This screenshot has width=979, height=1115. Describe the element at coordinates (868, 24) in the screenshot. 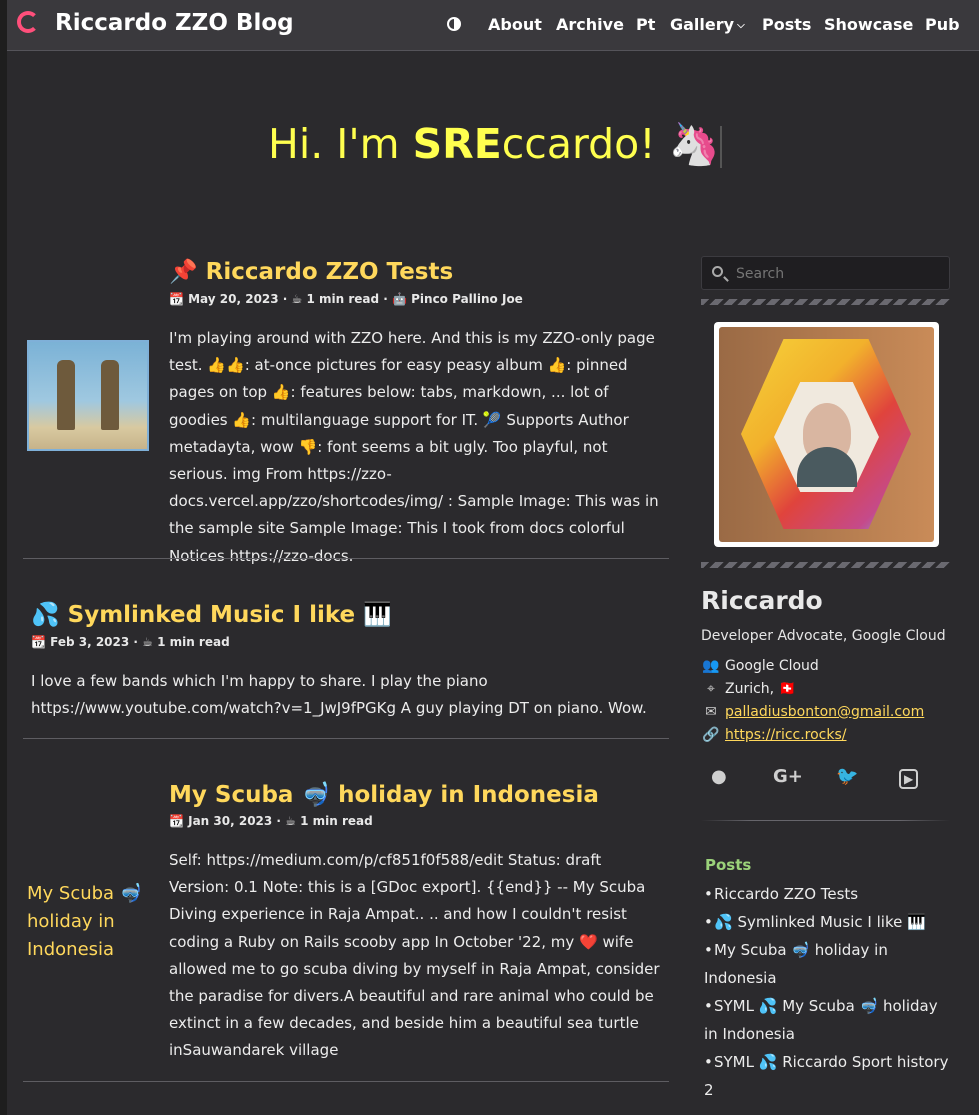

I see `nav-item-showcase: Showcase` at that location.